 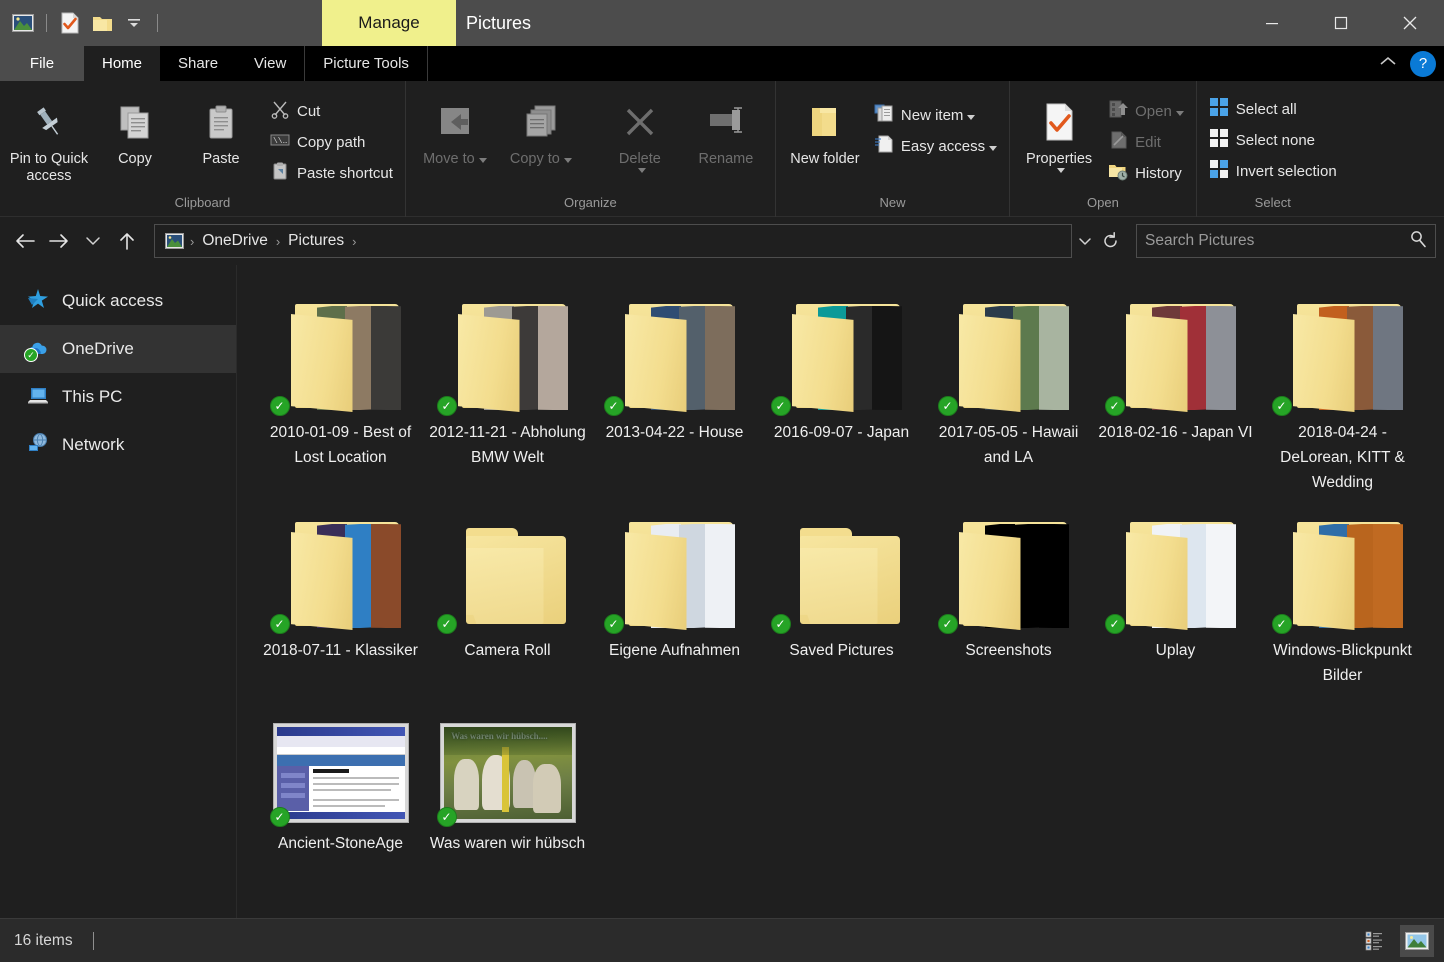 What do you see at coordinates (1175, 389) in the screenshot?
I see `folder-item: ✓ 2018-02-16 - Japan VI` at bounding box center [1175, 389].